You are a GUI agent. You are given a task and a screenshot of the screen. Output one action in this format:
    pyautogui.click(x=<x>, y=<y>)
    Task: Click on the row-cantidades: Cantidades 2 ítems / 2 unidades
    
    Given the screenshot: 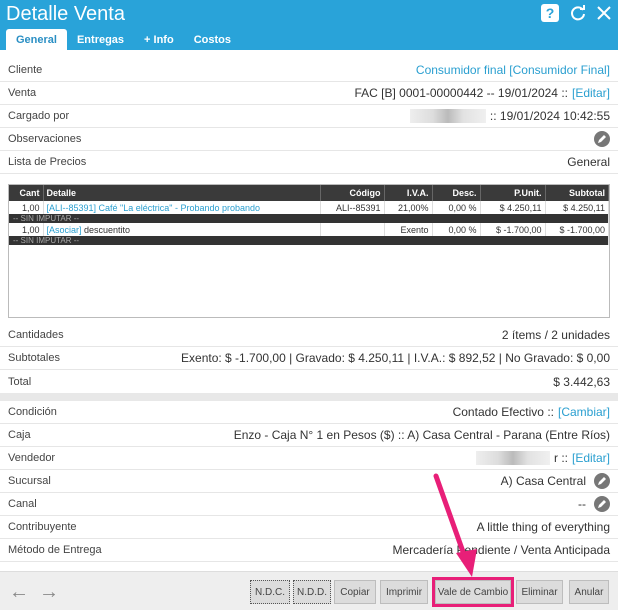 What is the action you would take?
    pyautogui.click(x=309, y=335)
    